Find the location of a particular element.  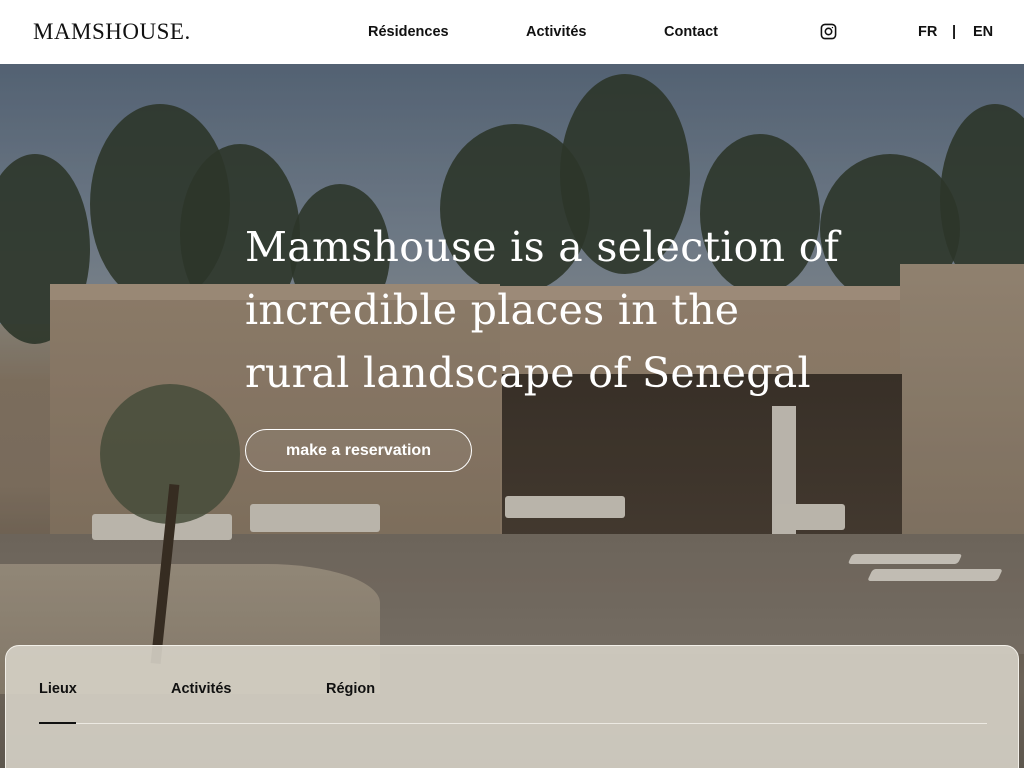

tab-region: Région is located at coordinates (350, 689).